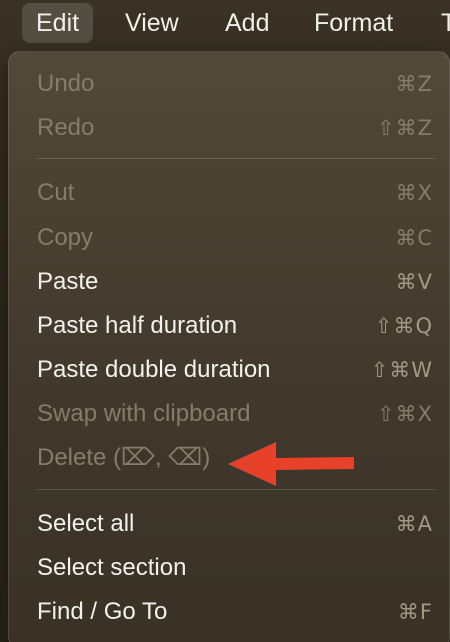  What do you see at coordinates (235, 128) in the screenshot?
I see `menu-item-redo: Redo ⇧⌘Z` at bounding box center [235, 128].